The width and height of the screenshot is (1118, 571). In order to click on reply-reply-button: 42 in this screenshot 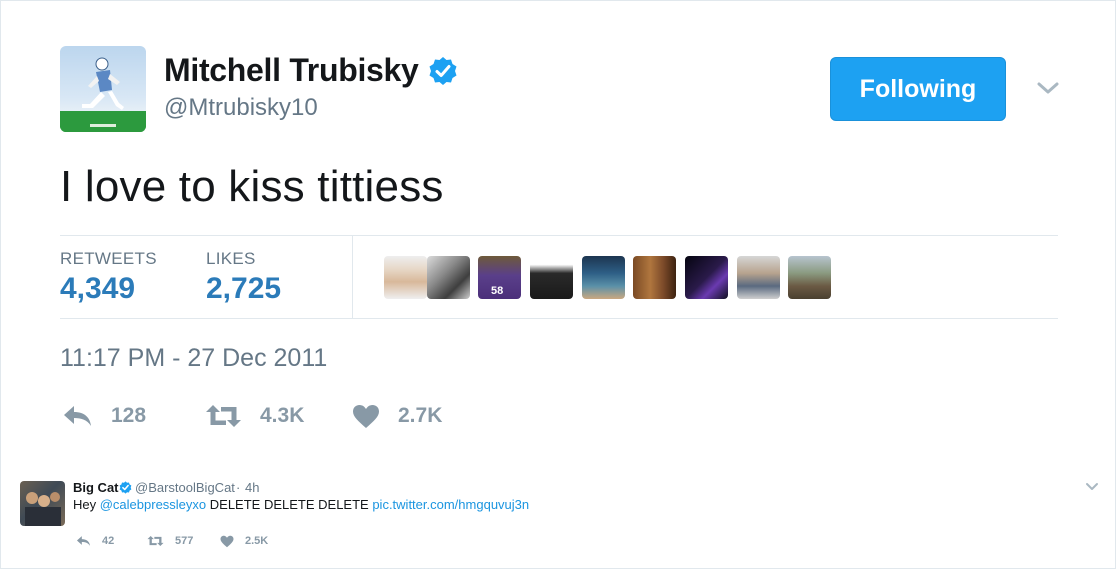, I will do `click(95, 541)`.